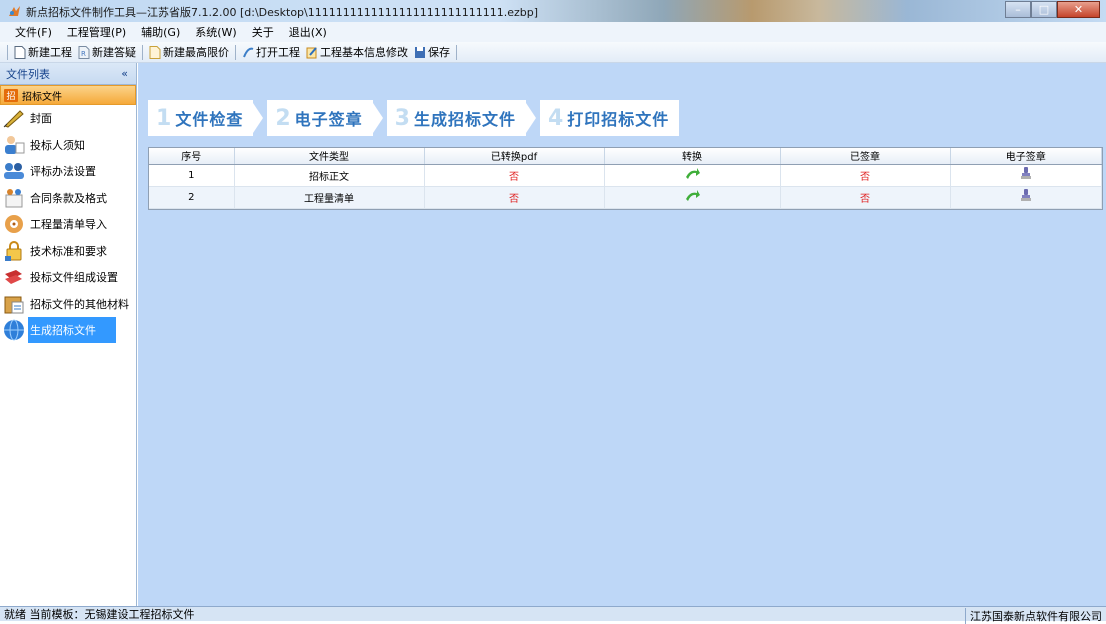  Describe the element at coordinates (311, 52) in the screenshot. I see `edit-icon` at that location.